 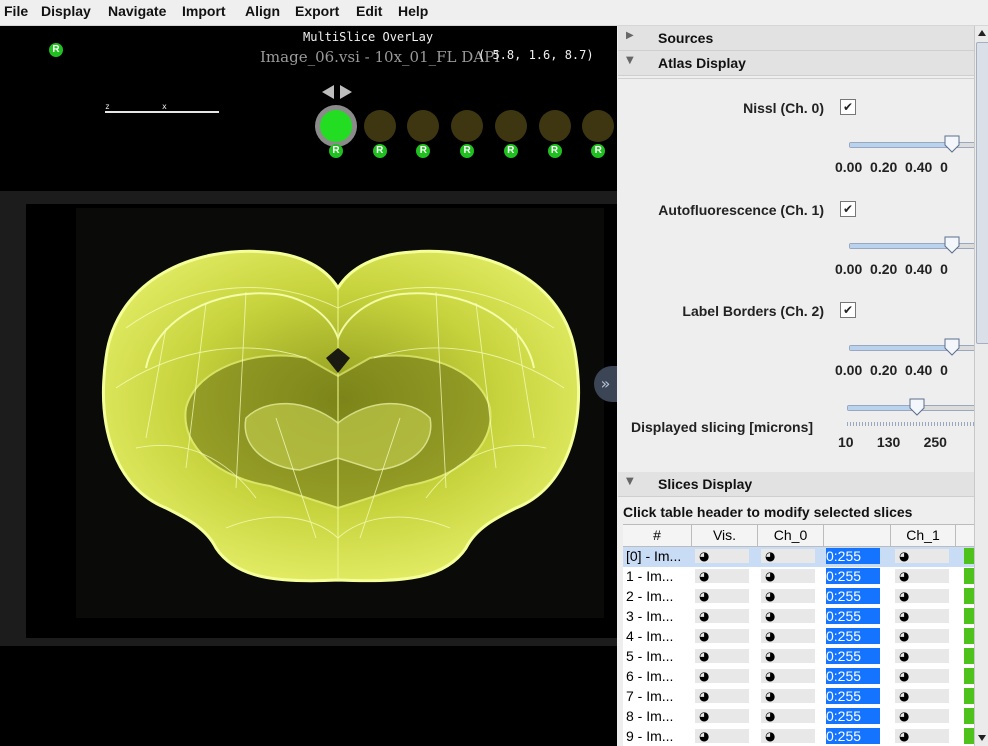 I want to click on previous-slice-icon, so click(x=328, y=92).